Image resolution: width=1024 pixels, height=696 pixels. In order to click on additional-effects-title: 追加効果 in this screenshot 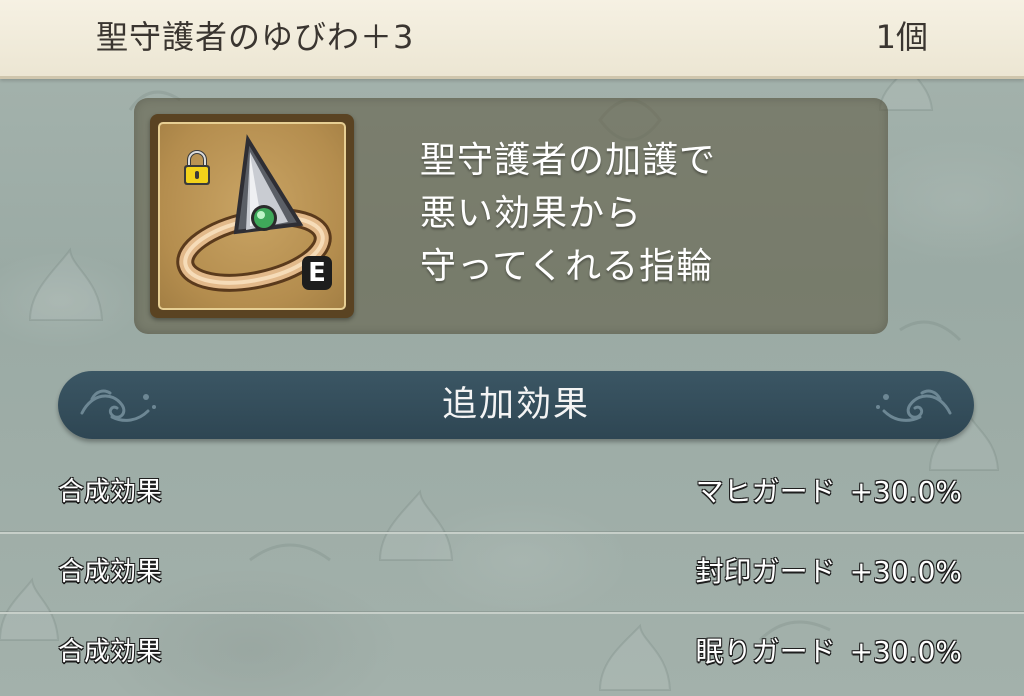, I will do `click(515, 405)`.